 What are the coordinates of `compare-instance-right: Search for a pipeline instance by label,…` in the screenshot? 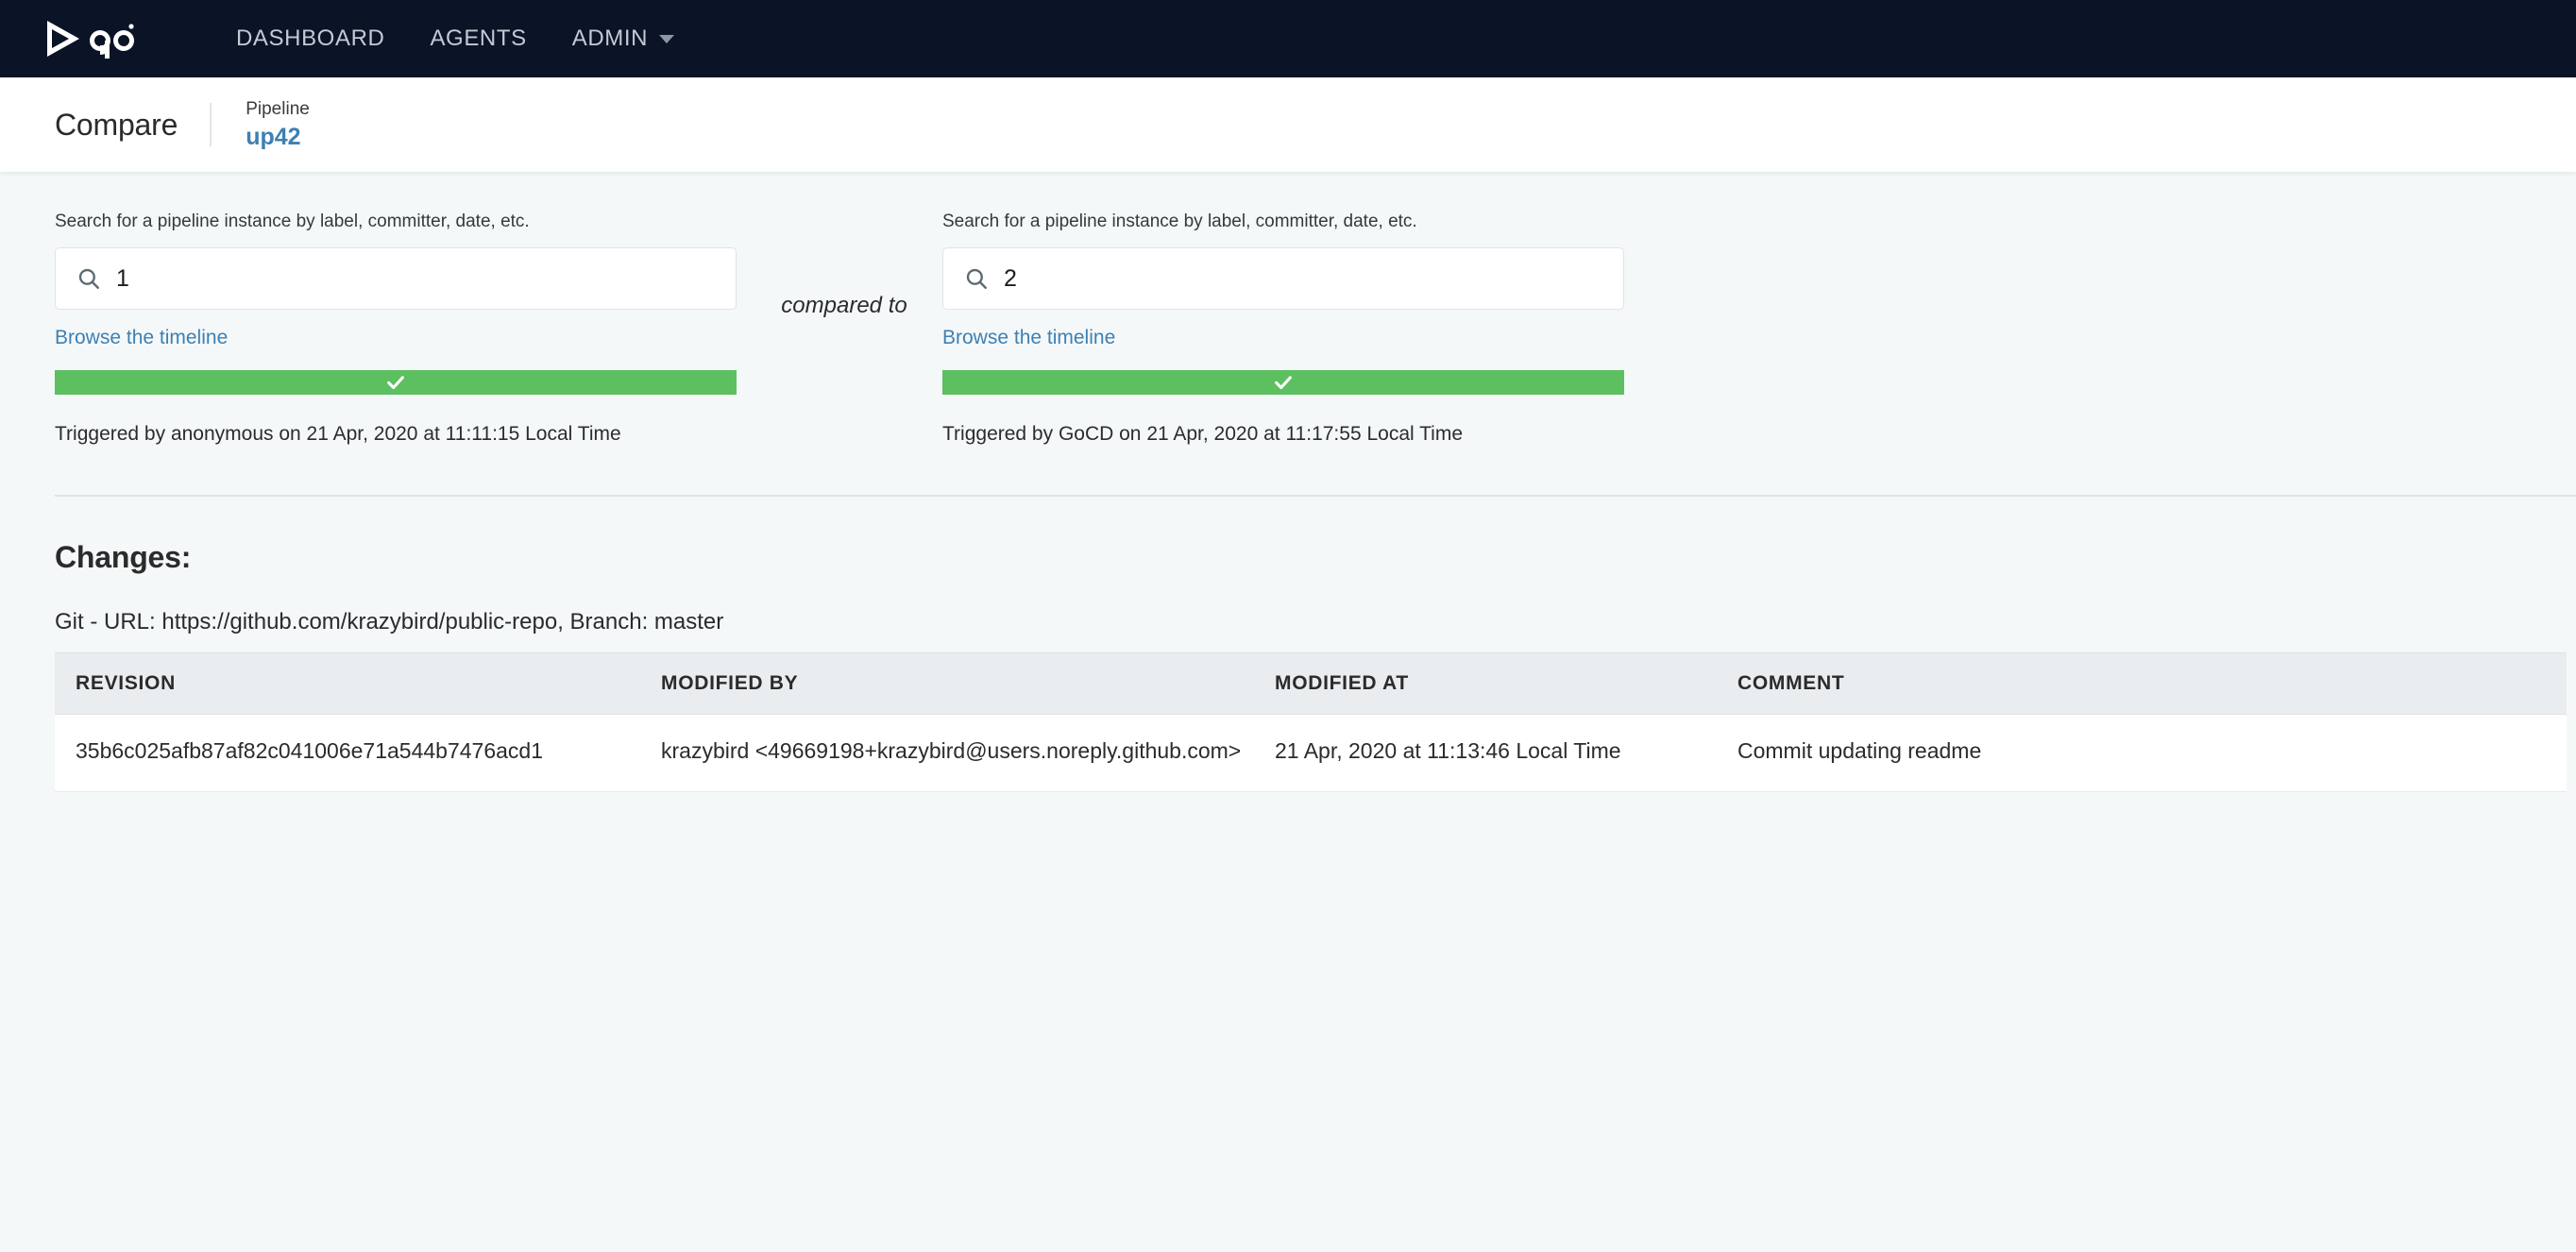 It's located at (1315, 328).